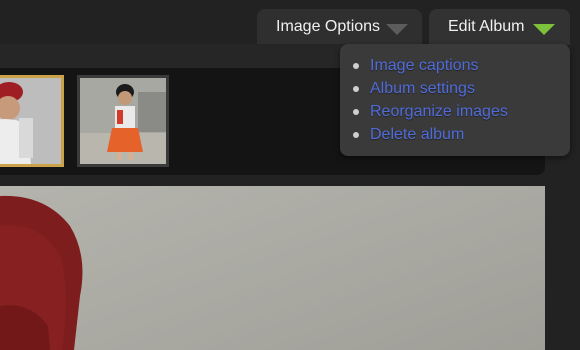 The height and width of the screenshot is (350, 580). I want to click on image-options-button: Image Options, so click(339, 27).